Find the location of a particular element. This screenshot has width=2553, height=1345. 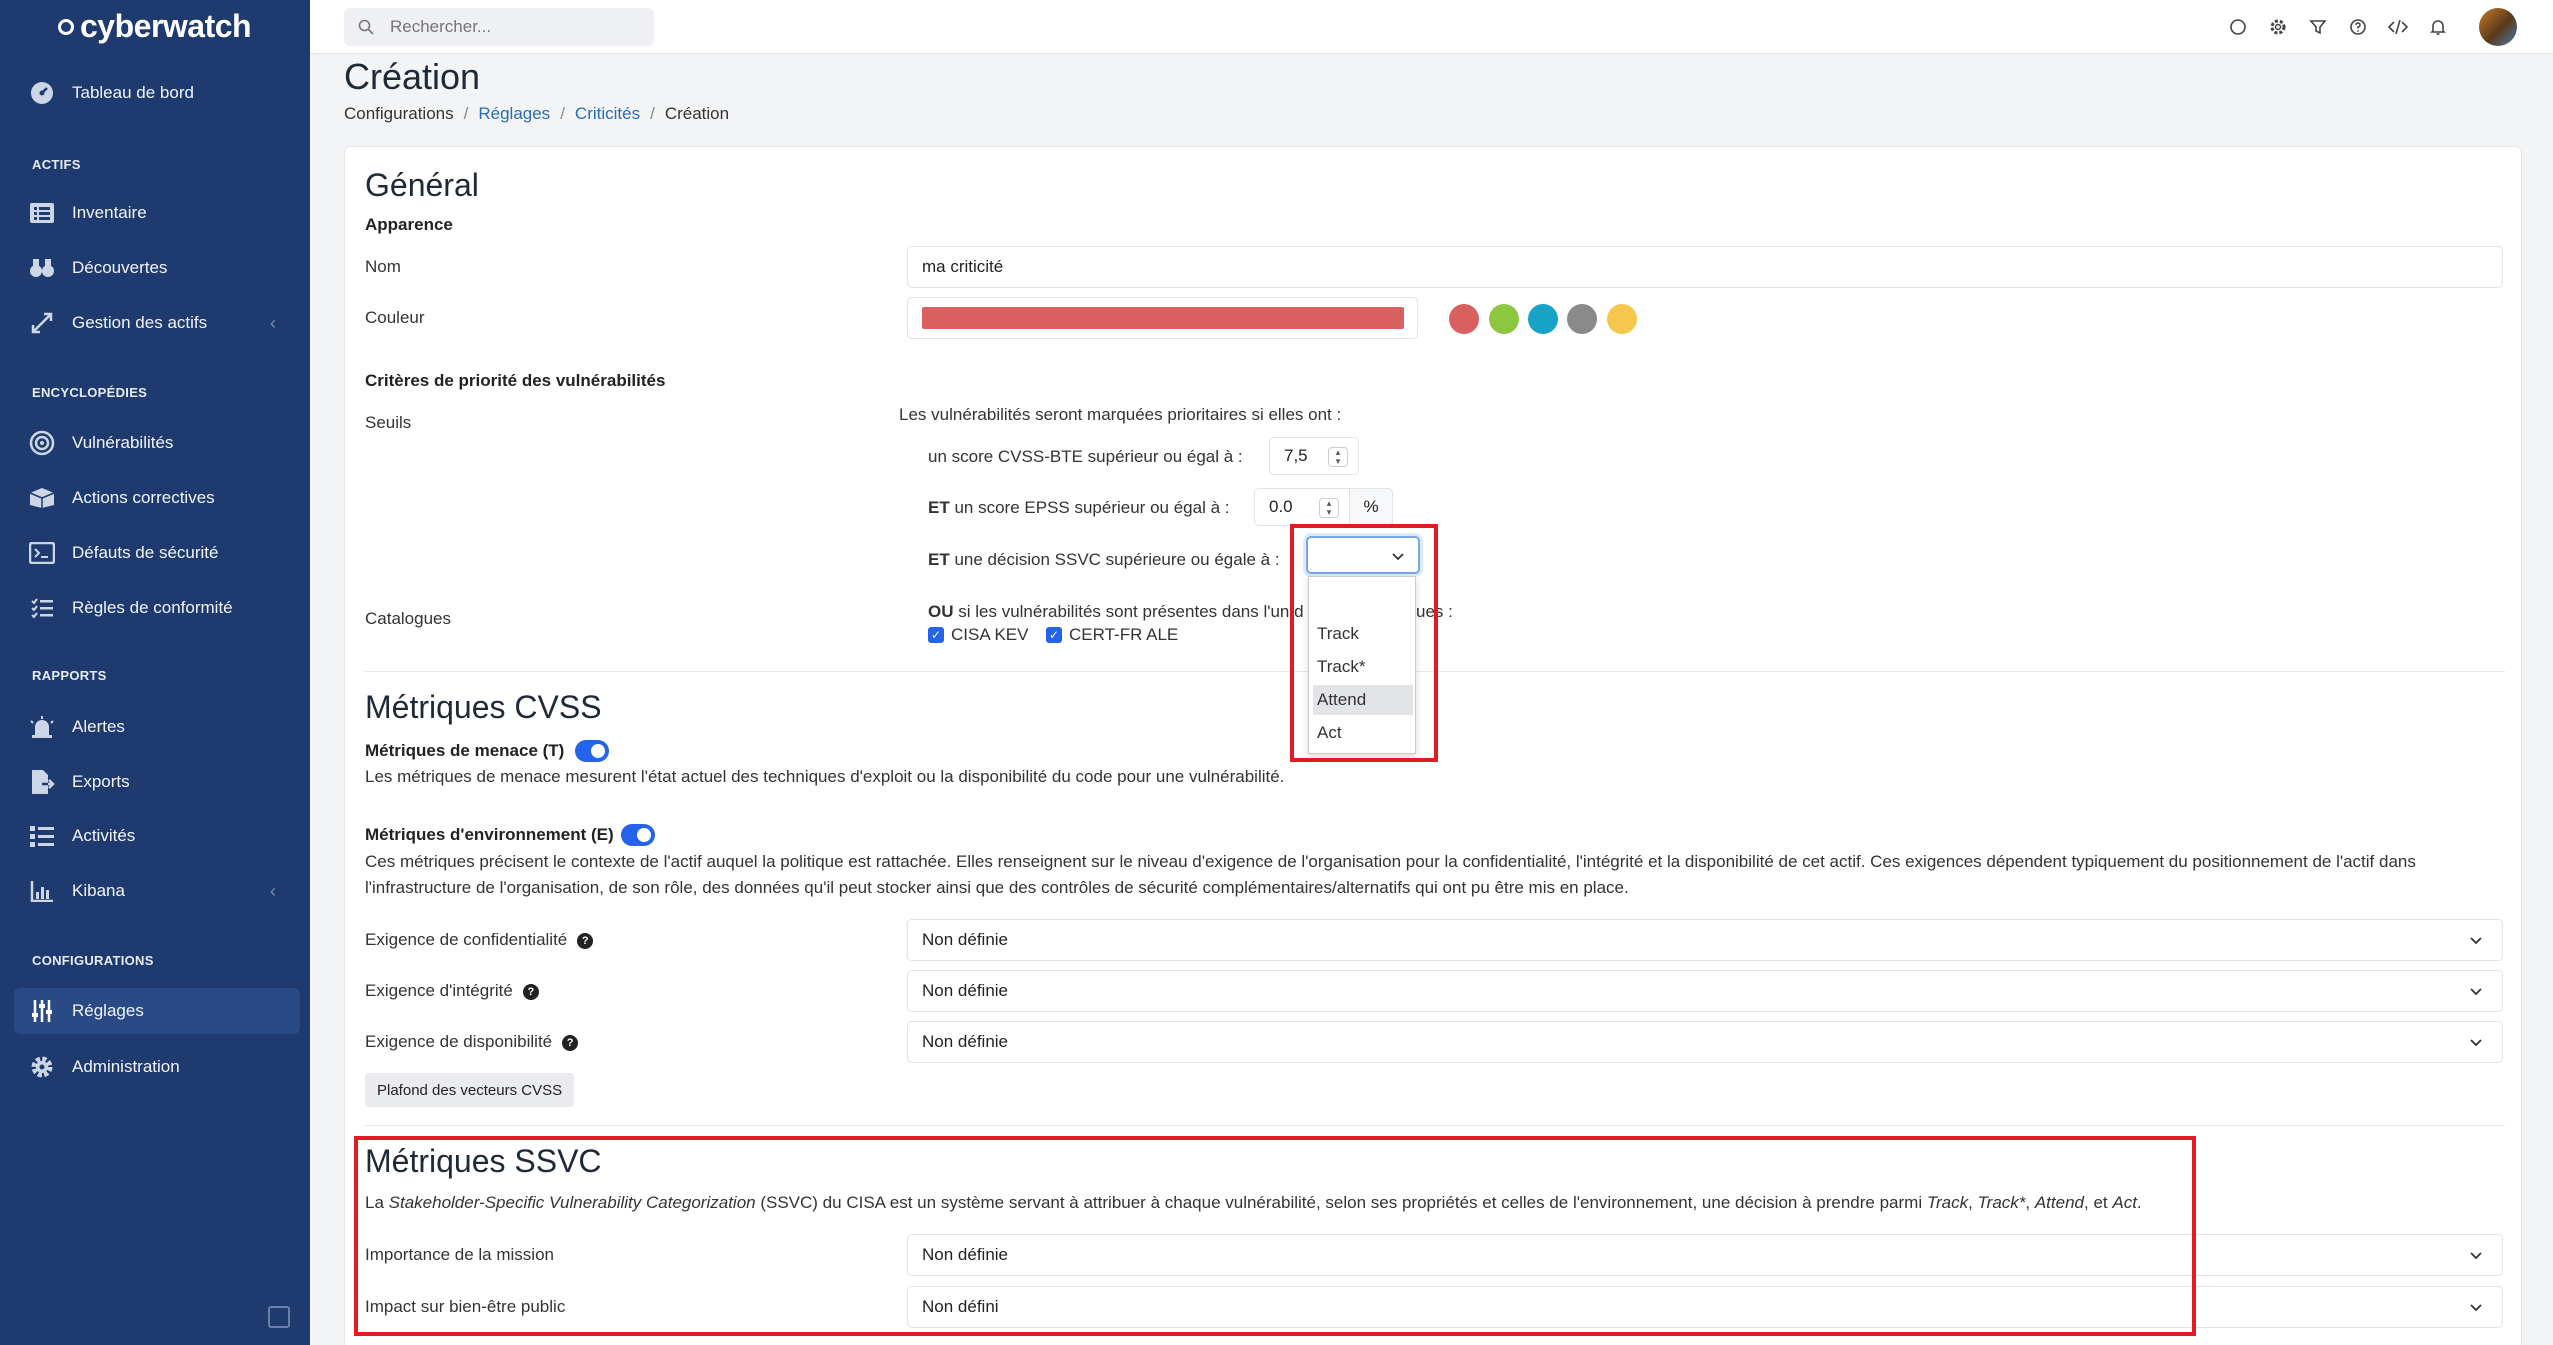

sidebar-item-activites: Activités is located at coordinates (164, 836).